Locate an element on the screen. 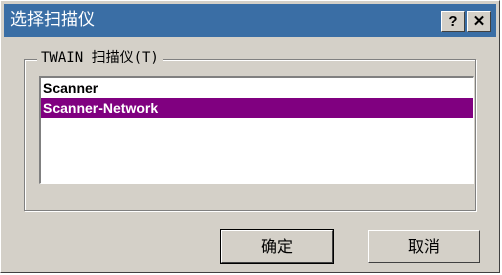 Image resolution: width=502 pixels, height=275 pixels. title-bar: 选择扫描仪 ? ✕ is located at coordinates (250, 20).